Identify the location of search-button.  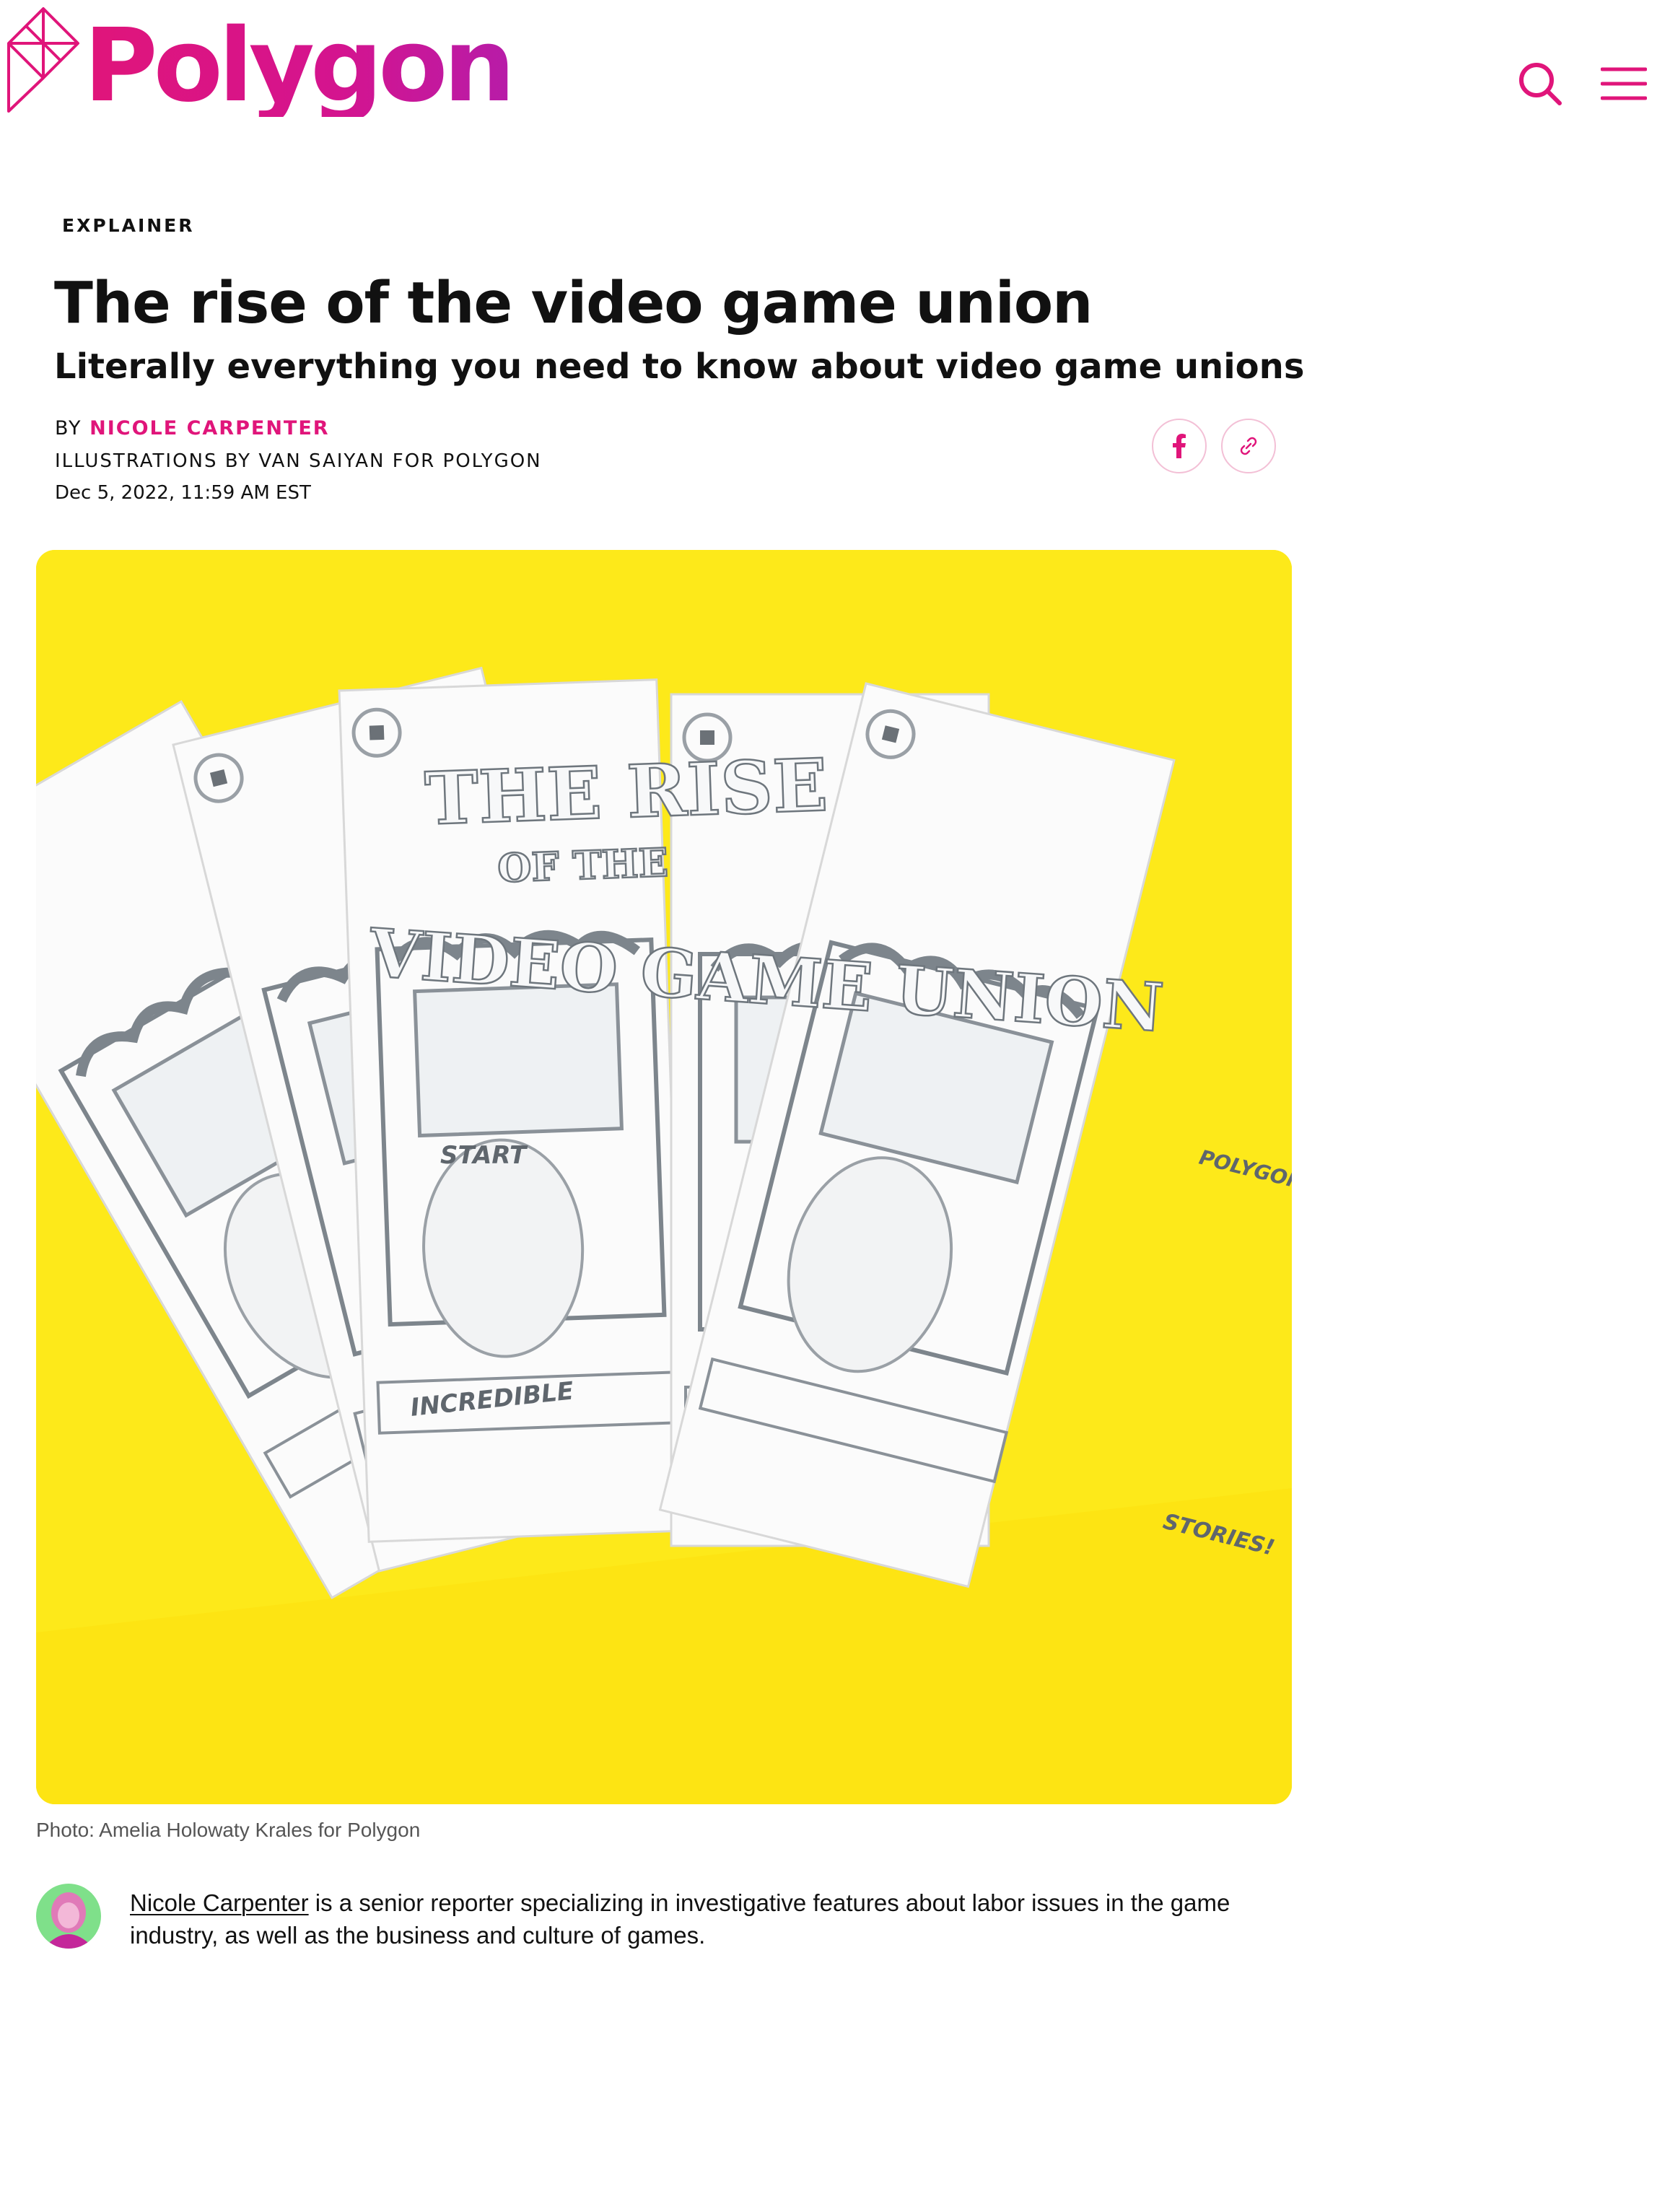
(1541, 83).